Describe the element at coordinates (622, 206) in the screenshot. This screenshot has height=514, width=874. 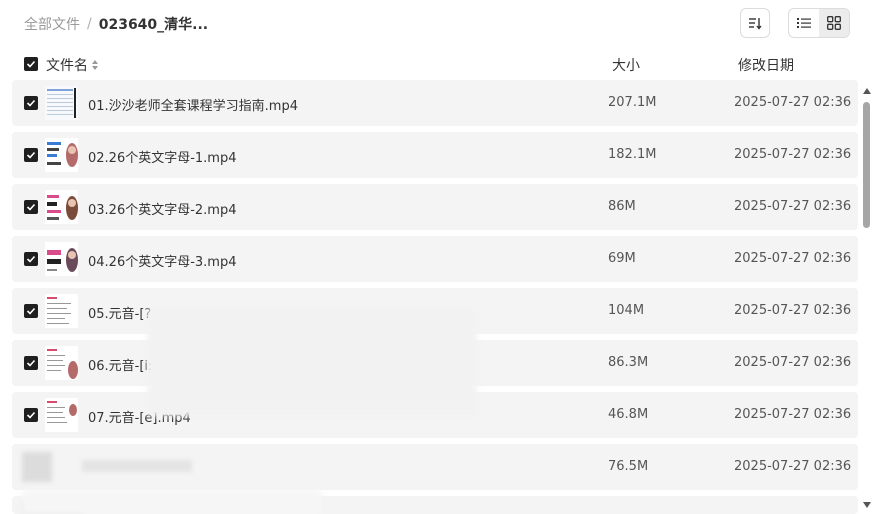
I see `file-size: 86M` at that location.